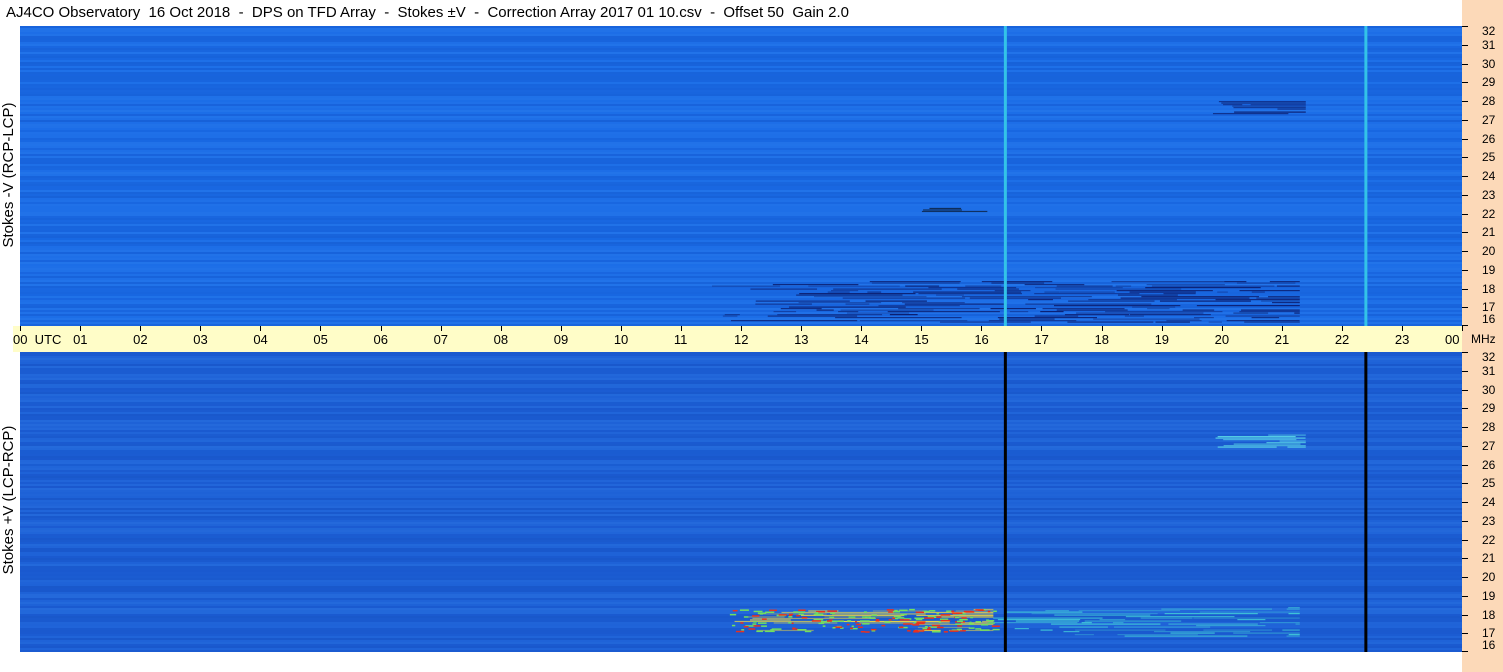 This screenshot has width=1503, height=672. Describe the element at coordinates (621, 339) in the screenshot. I see `hour-tick-label: 10` at that location.